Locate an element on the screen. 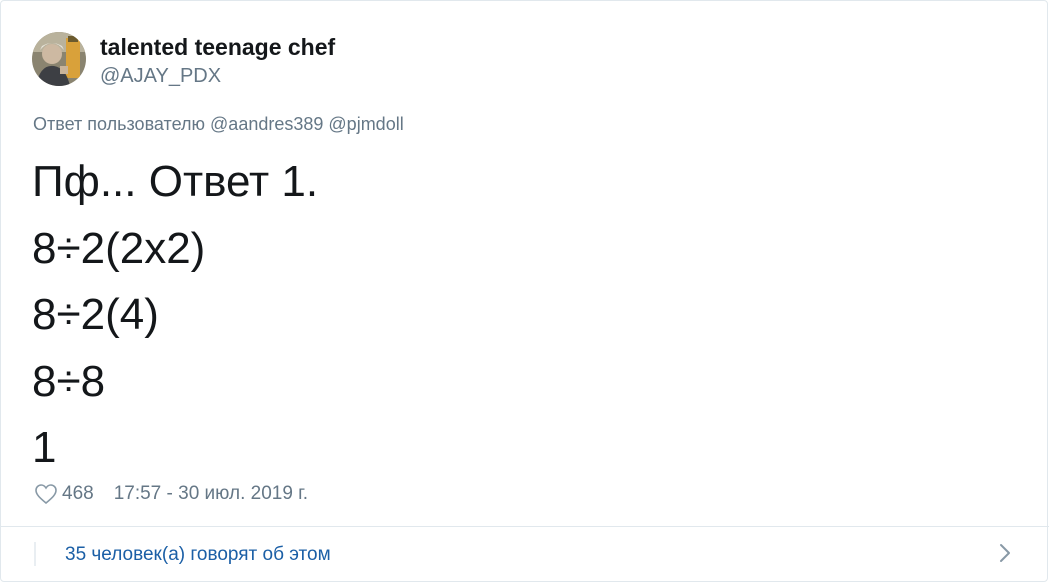 This screenshot has width=1050, height=585. tweet-timestamp: 17:57 - 30 июл. 2019 г. is located at coordinates (211, 494).